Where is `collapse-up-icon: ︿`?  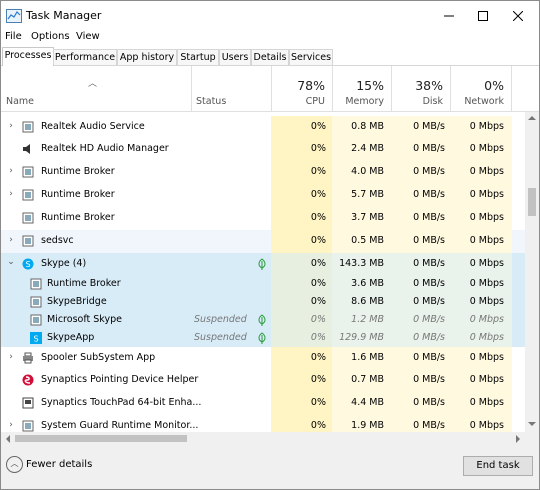
collapse-up-icon: ︿ is located at coordinates (14, 464).